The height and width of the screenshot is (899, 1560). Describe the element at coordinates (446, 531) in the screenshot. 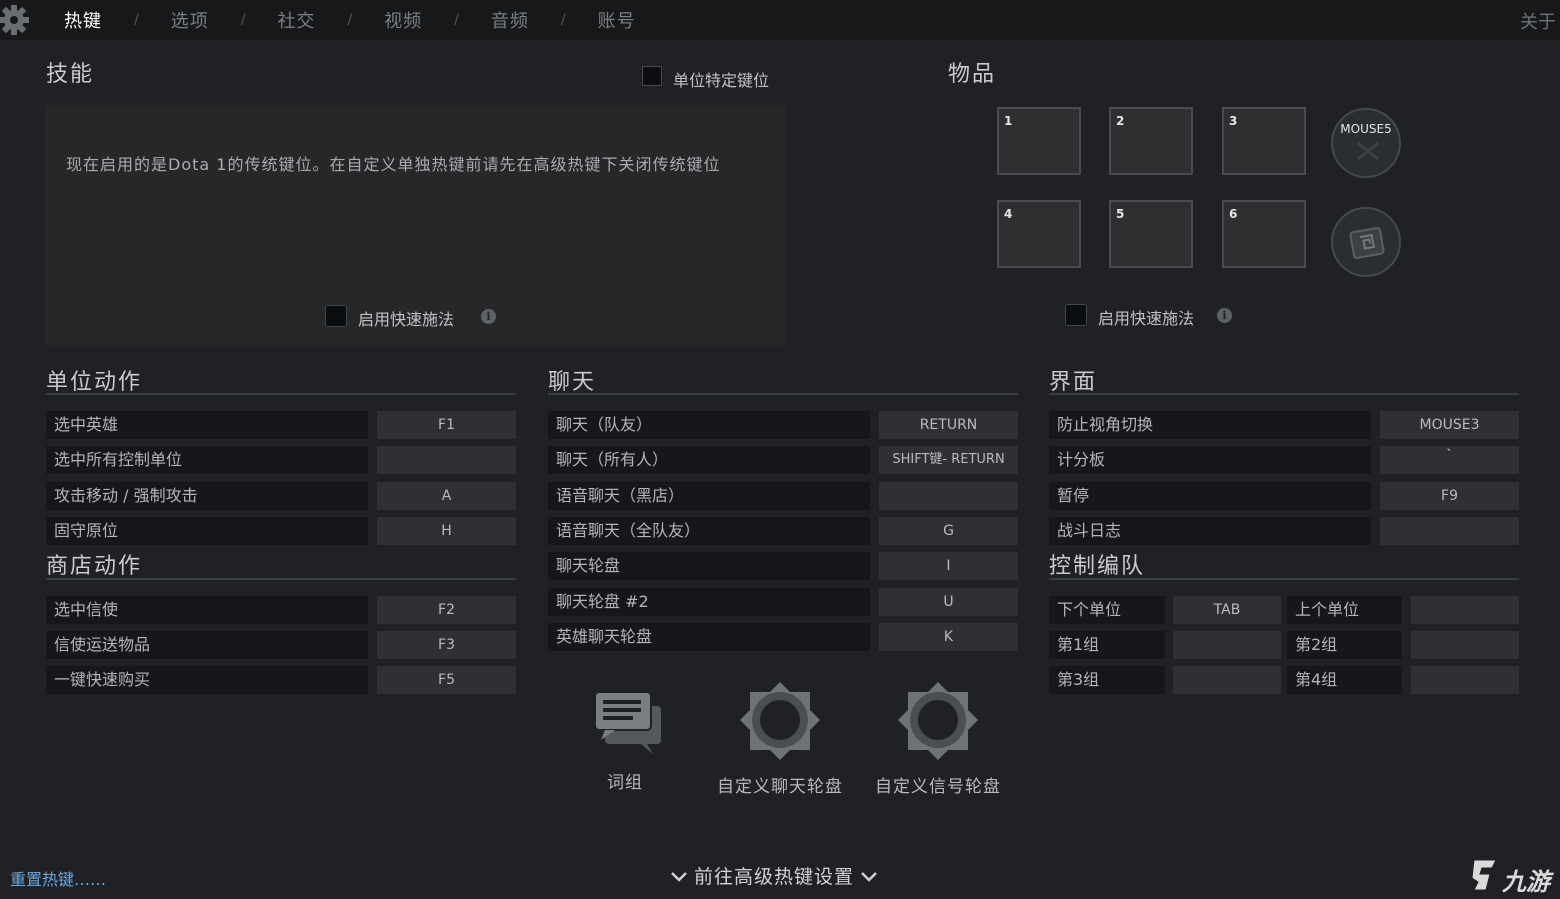

I see `hotkey-key: H` at that location.